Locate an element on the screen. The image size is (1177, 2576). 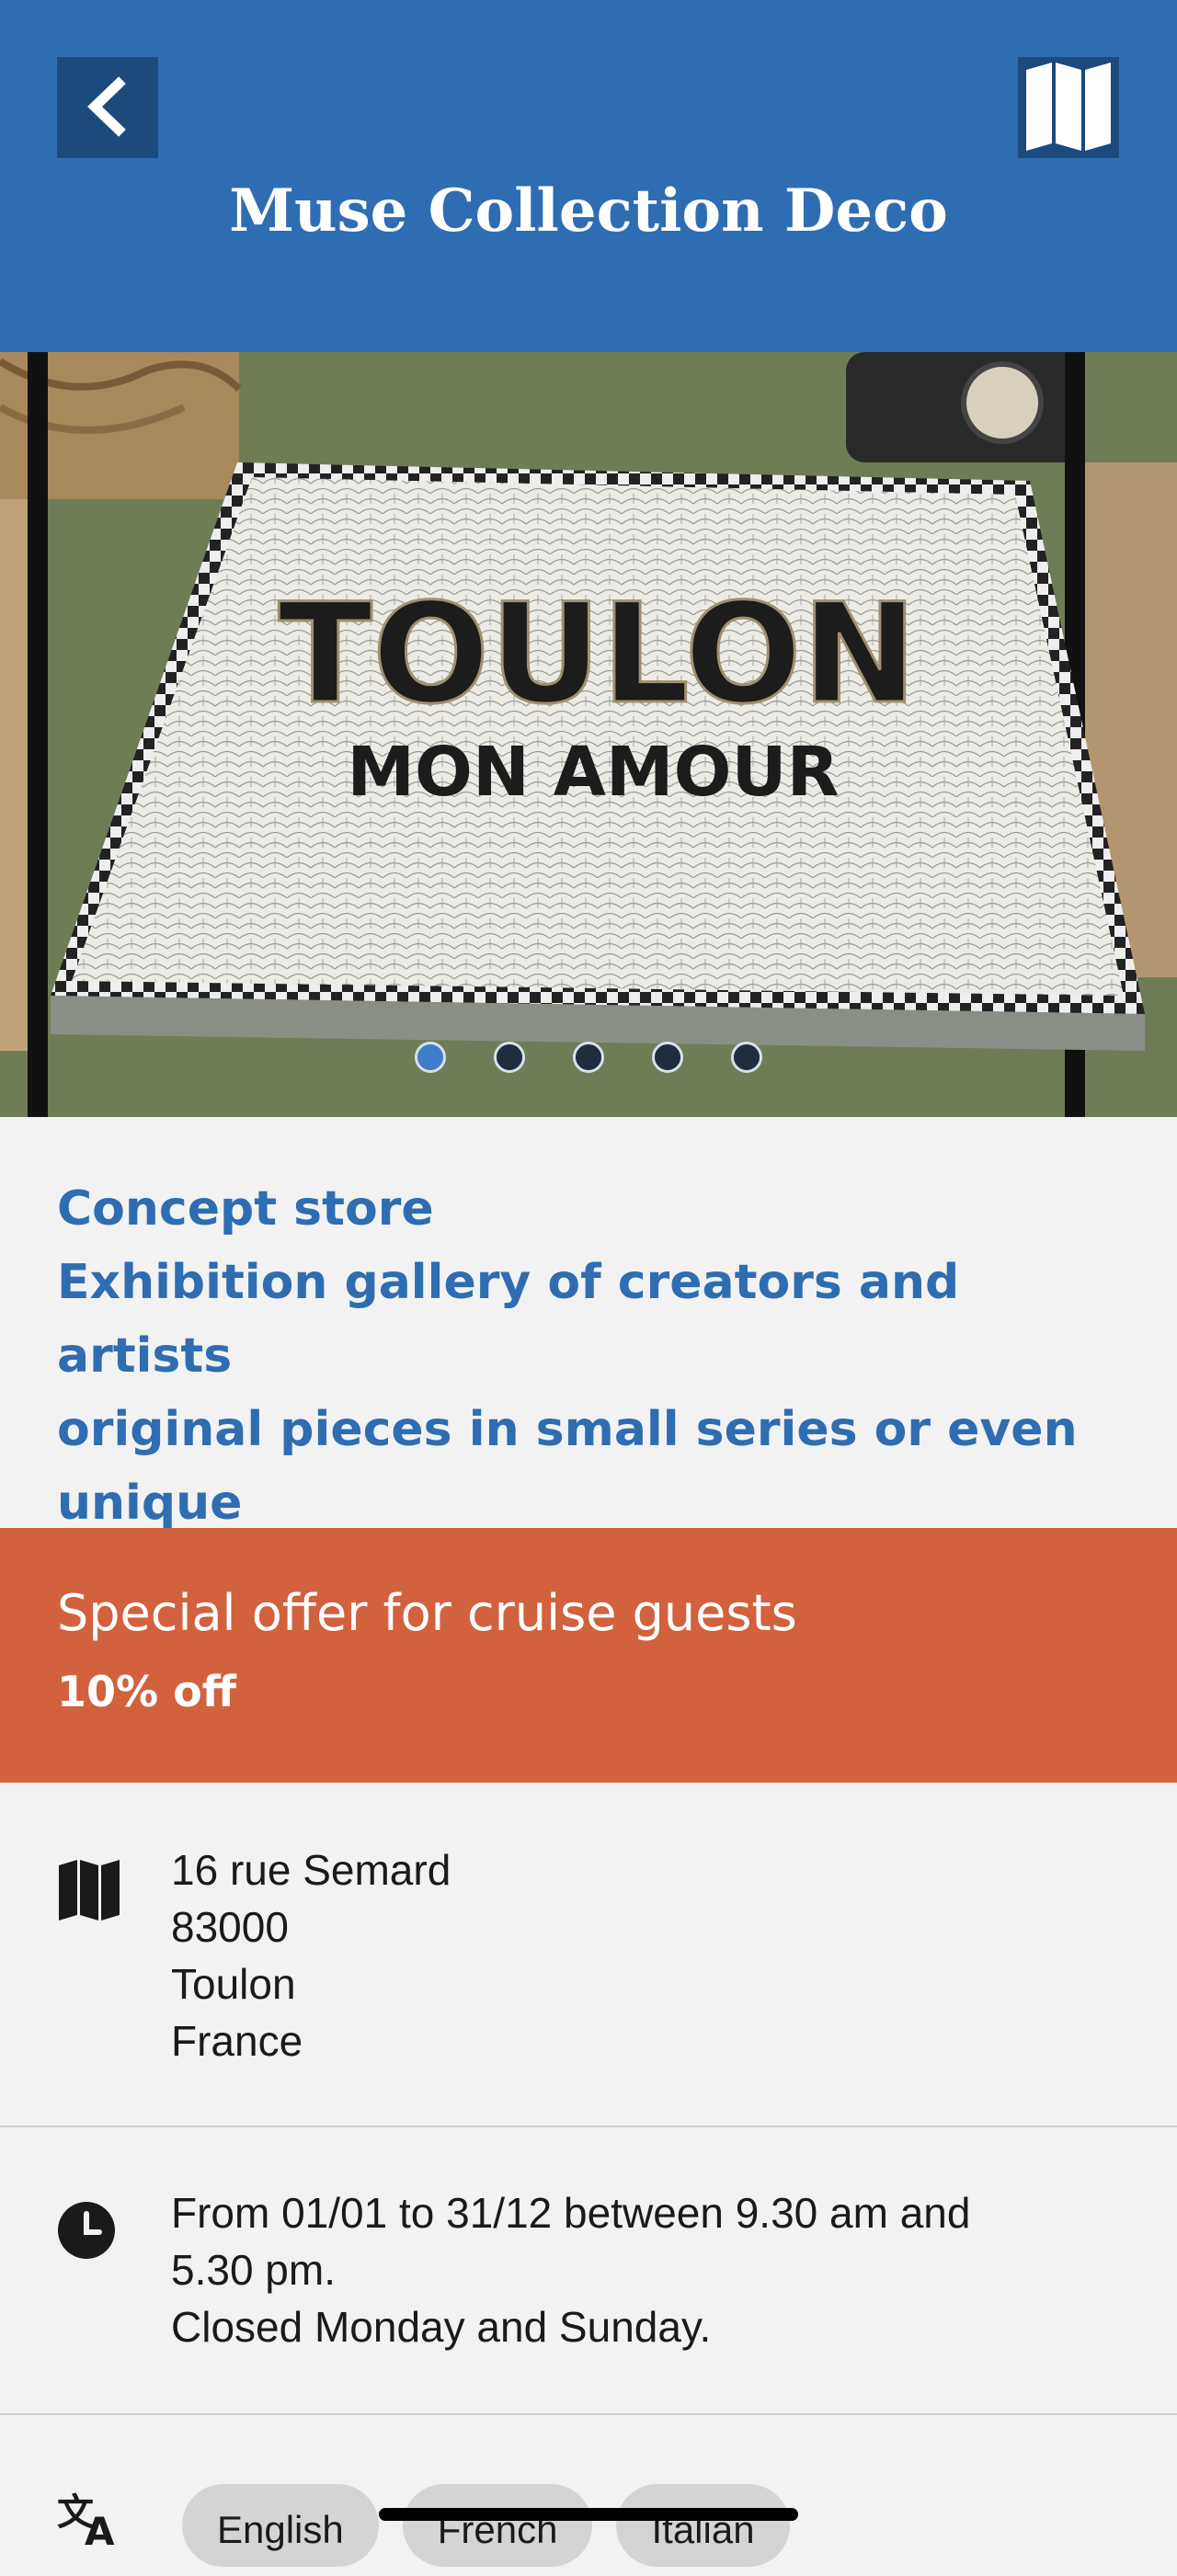
language-chip: English is located at coordinates (280, 2525).